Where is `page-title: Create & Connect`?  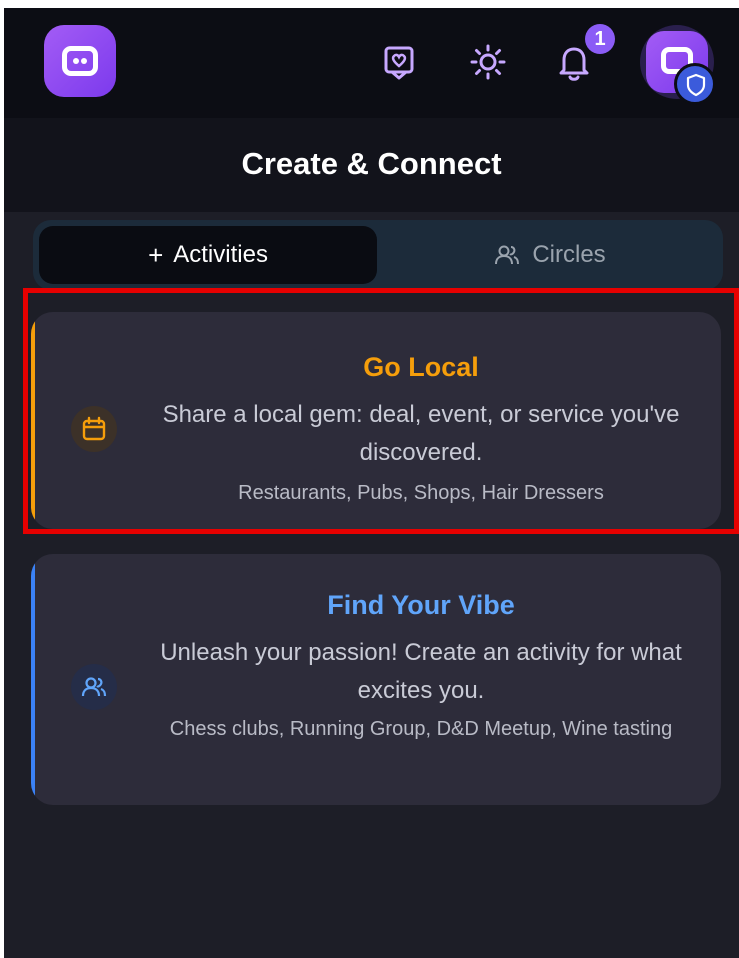 page-title: Create & Connect is located at coordinates (371, 165).